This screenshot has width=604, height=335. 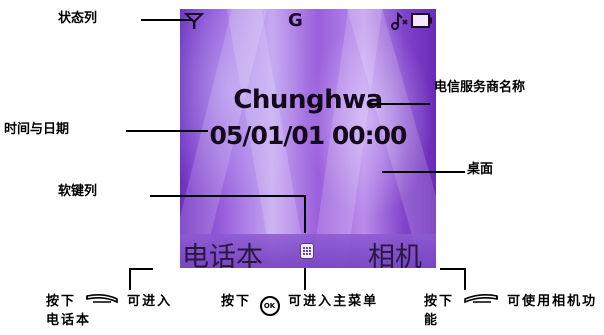 What do you see at coordinates (116, 311) in the screenshot?
I see `instruction-left: 按下 可进入电话本` at bounding box center [116, 311].